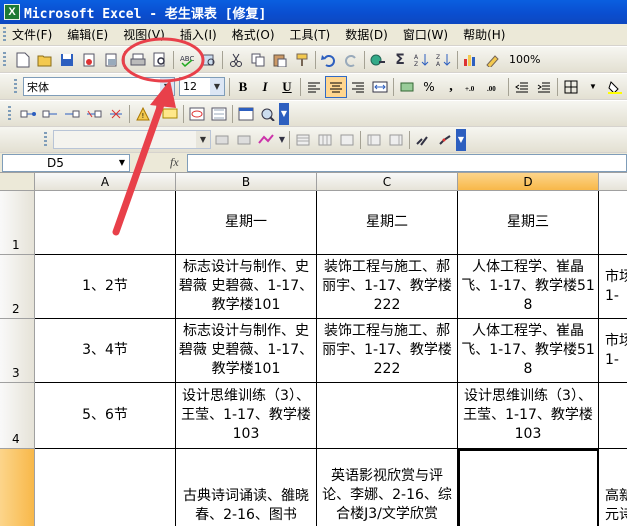  What do you see at coordinates (28, 114) in the screenshot?
I see `trace-precedents-icon` at bounding box center [28, 114].